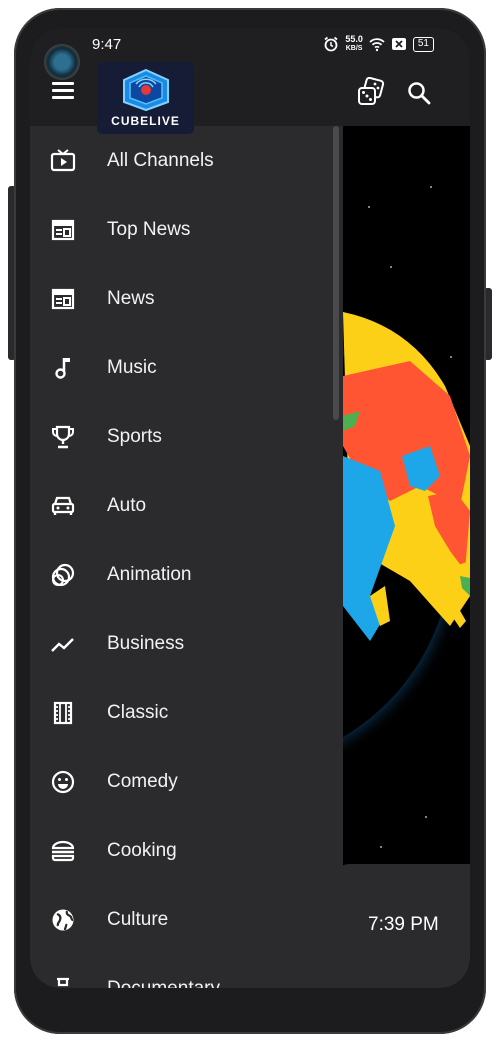  What do you see at coordinates (149, 574) in the screenshot?
I see `drawer-item-label: Animation` at bounding box center [149, 574].